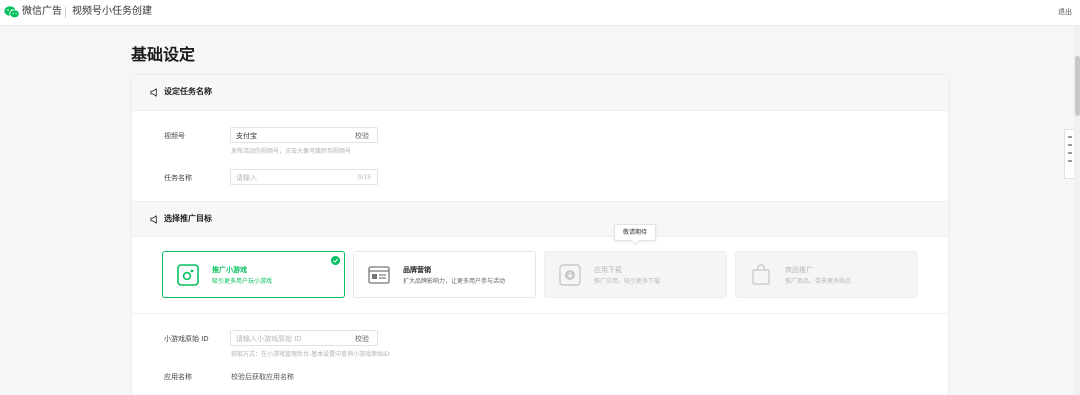  I want to click on channel-value: 支付宝, so click(246, 136).